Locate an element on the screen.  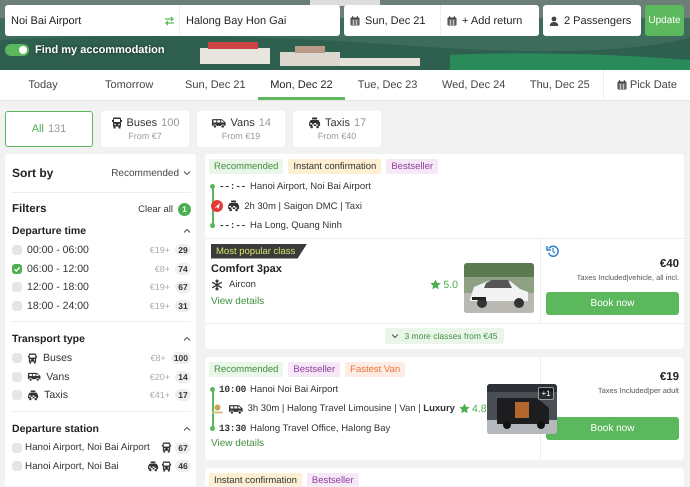
filter-group-title: Departure station is located at coordinates (55, 428).